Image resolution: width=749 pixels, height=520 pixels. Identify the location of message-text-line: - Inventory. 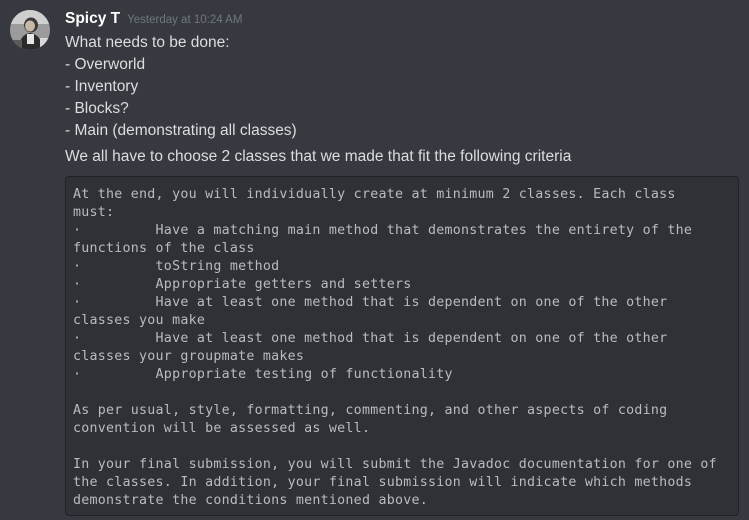
(102, 86).